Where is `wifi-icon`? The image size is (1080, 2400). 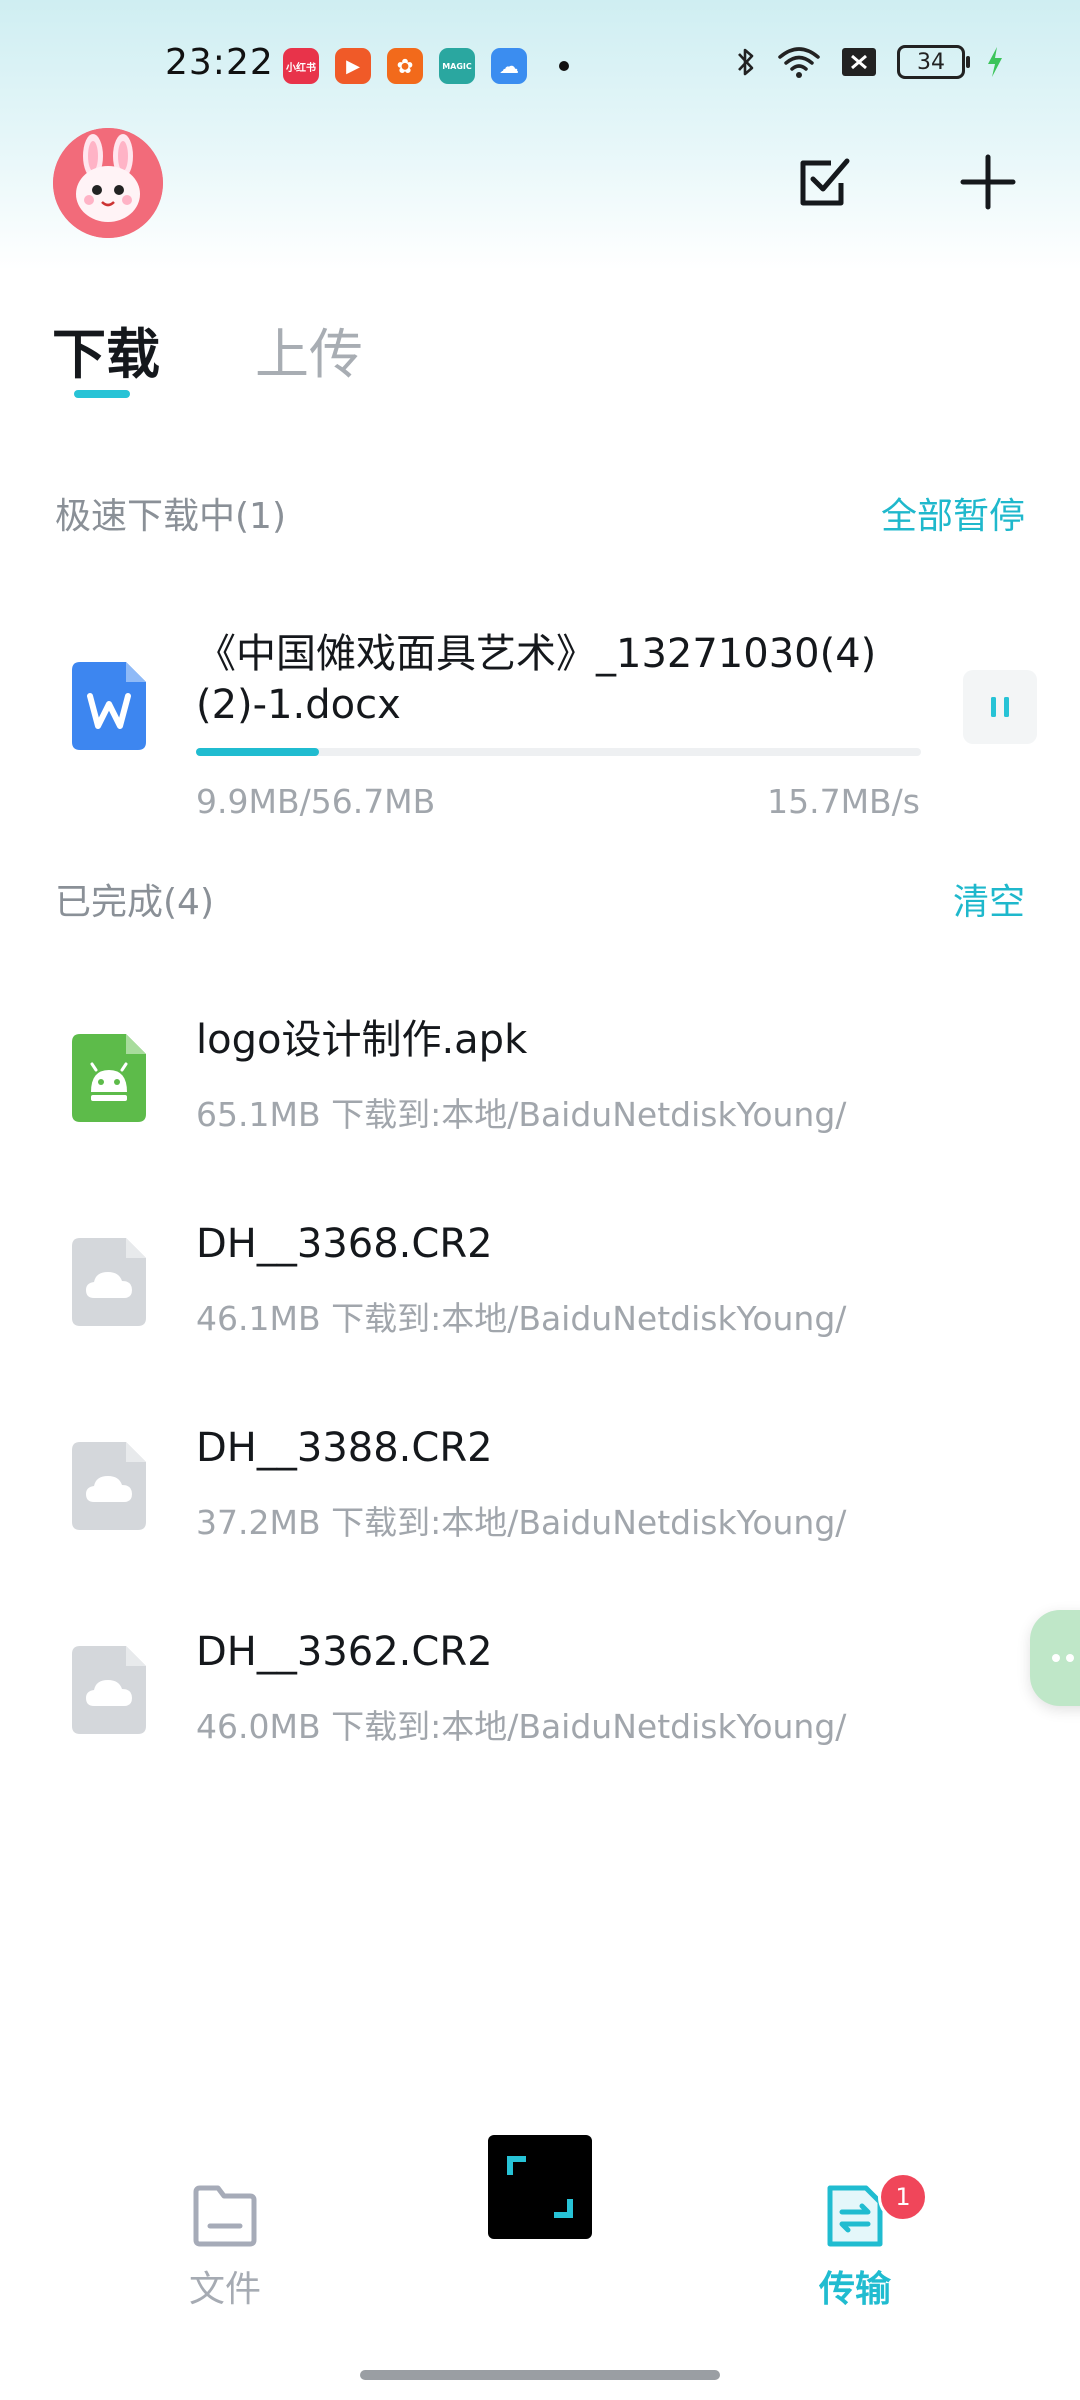 wifi-icon is located at coordinates (799, 62).